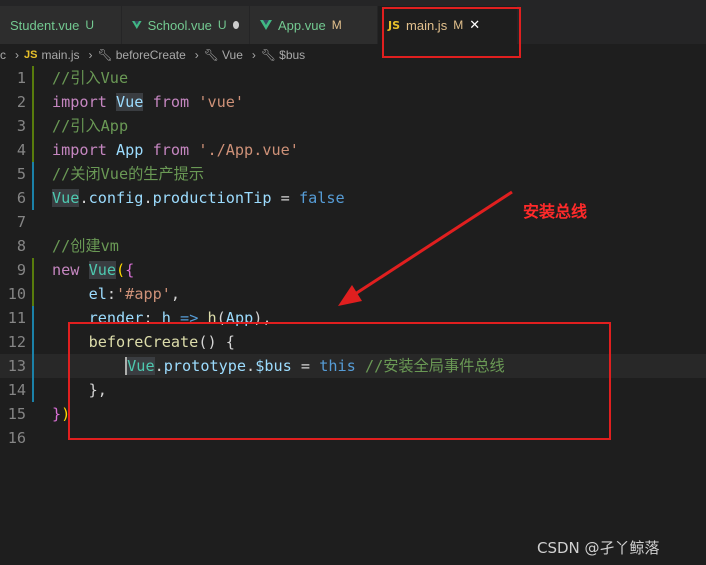  What do you see at coordinates (425, 248) in the screenshot?
I see `annotation-arrow` at bounding box center [425, 248].